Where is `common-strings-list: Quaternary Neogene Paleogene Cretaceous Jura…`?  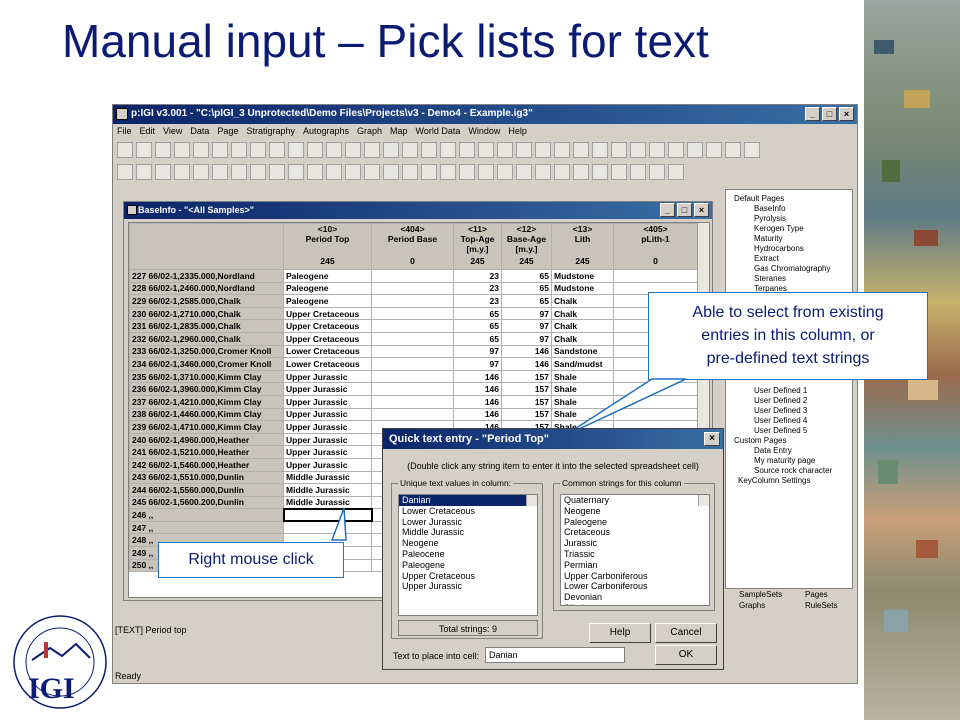 common-strings-list: Quaternary Neogene Paleogene Cretaceous Jura… is located at coordinates (635, 550).